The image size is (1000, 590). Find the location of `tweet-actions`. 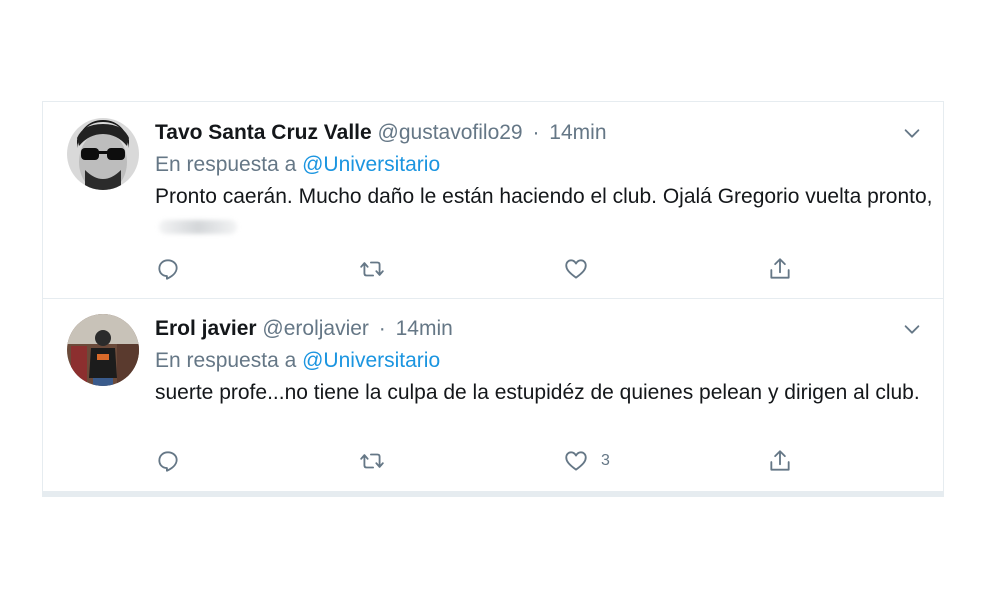

tweet-actions is located at coordinates (495, 269).